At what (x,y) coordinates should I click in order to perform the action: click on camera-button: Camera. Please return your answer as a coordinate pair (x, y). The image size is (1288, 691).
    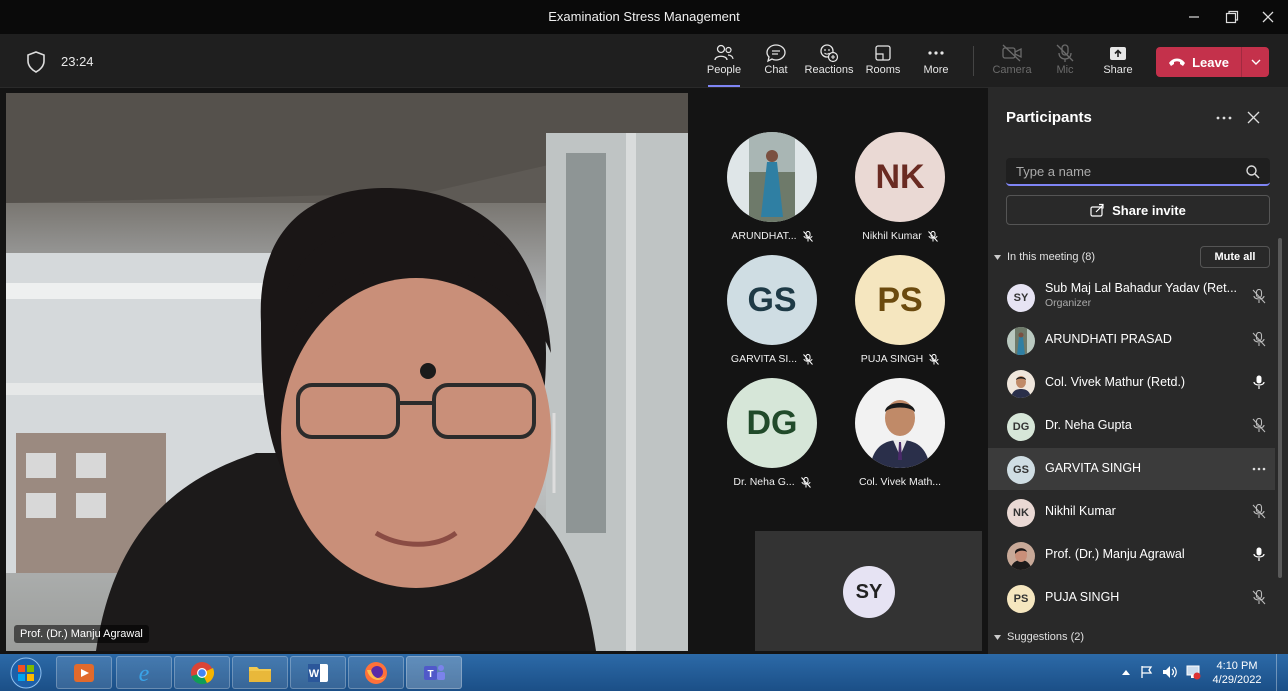
    Looking at the image, I should click on (1012, 63).